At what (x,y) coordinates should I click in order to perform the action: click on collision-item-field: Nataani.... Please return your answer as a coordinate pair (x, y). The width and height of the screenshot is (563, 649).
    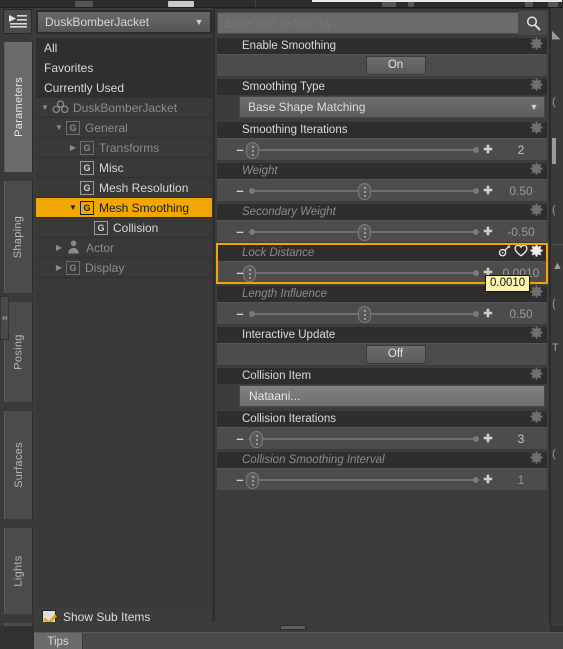
    Looking at the image, I should click on (392, 396).